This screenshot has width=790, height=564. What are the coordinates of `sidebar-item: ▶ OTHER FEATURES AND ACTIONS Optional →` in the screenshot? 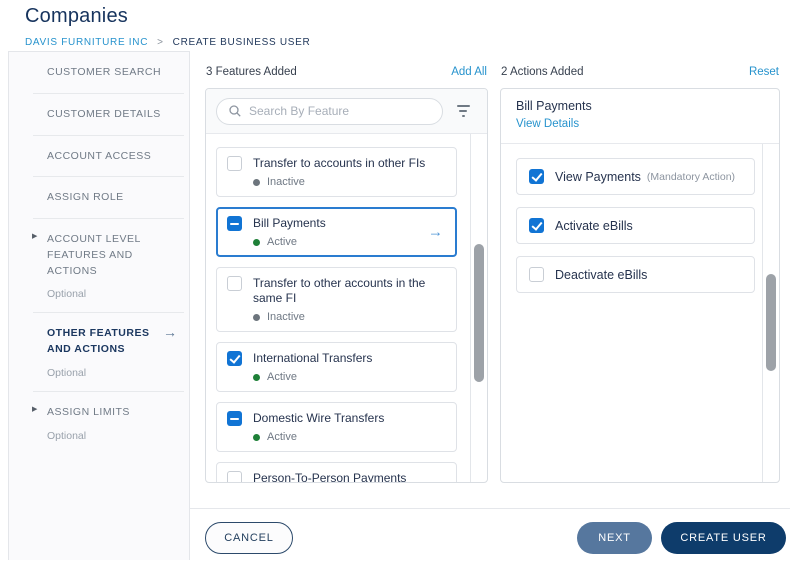 It's located at (99, 352).